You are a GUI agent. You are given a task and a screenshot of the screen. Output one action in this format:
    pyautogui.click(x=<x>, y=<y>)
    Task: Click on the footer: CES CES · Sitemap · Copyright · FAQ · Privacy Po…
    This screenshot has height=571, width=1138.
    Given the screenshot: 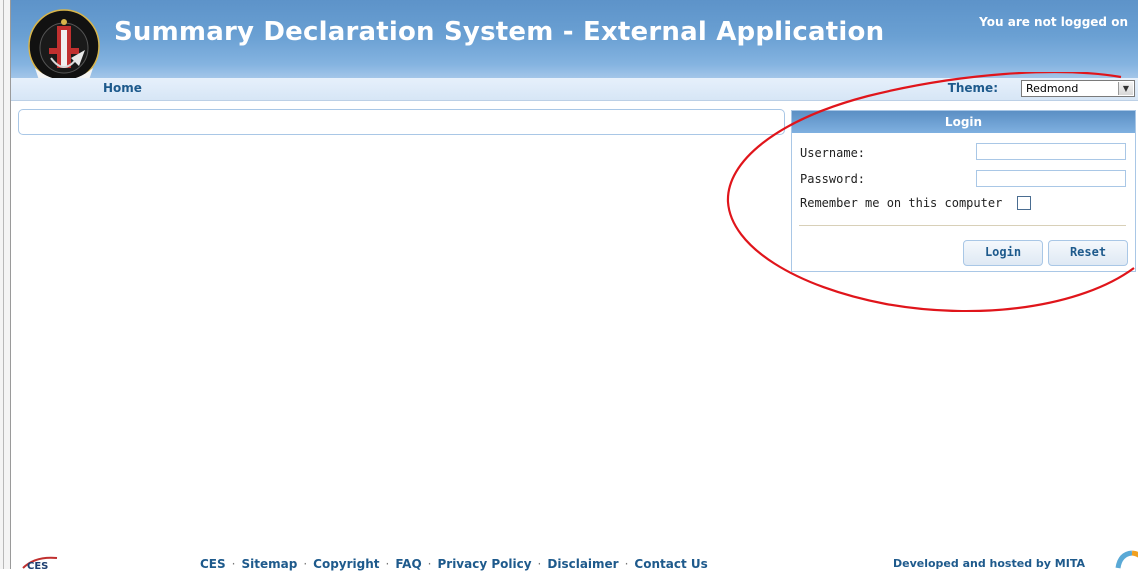 What is the action you would take?
    pyautogui.click(x=574, y=560)
    